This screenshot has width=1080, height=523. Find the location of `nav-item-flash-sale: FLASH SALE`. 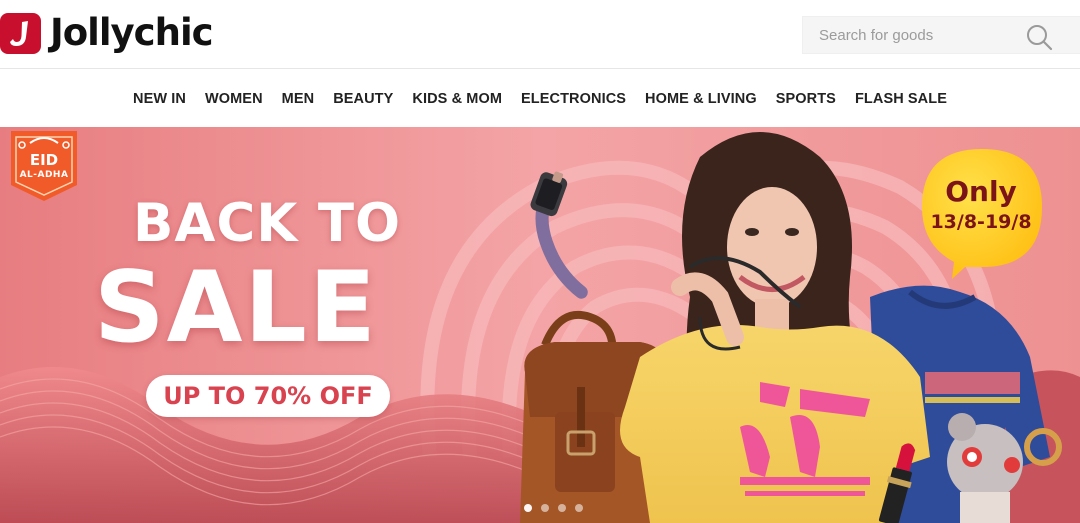

nav-item-flash-sale: FLASH SALE is located at coordinates (901, 99).